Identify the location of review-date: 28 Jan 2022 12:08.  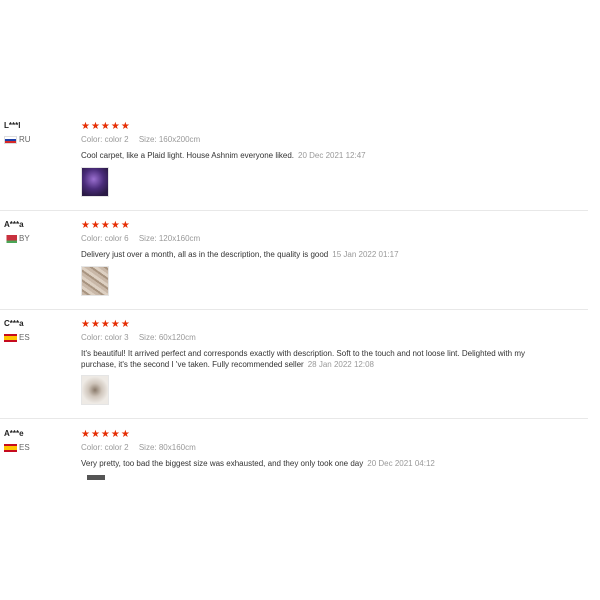
(340, 364).